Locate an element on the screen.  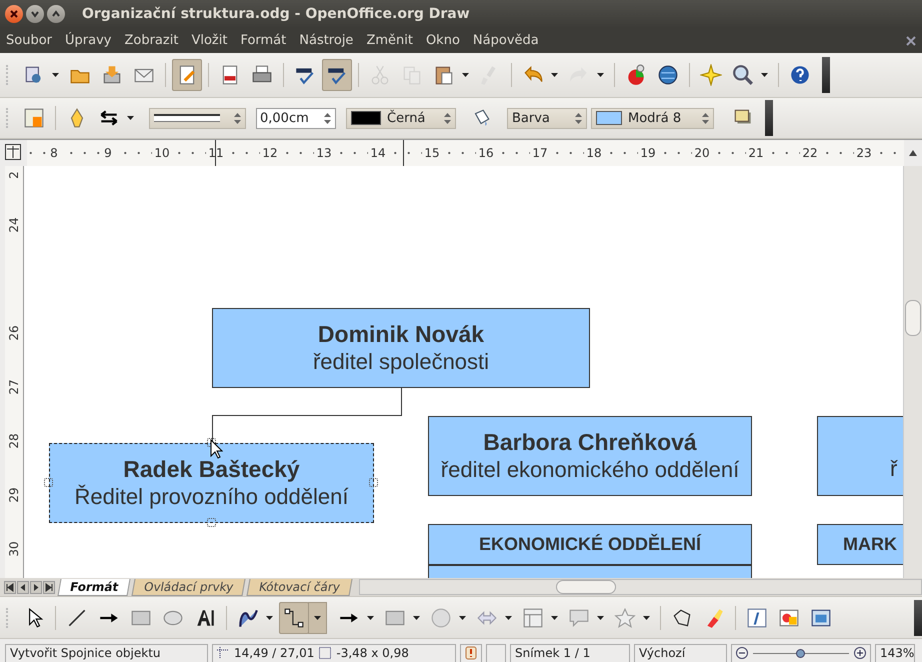
vertical-scrollbar is located at coordinates (912, 372).